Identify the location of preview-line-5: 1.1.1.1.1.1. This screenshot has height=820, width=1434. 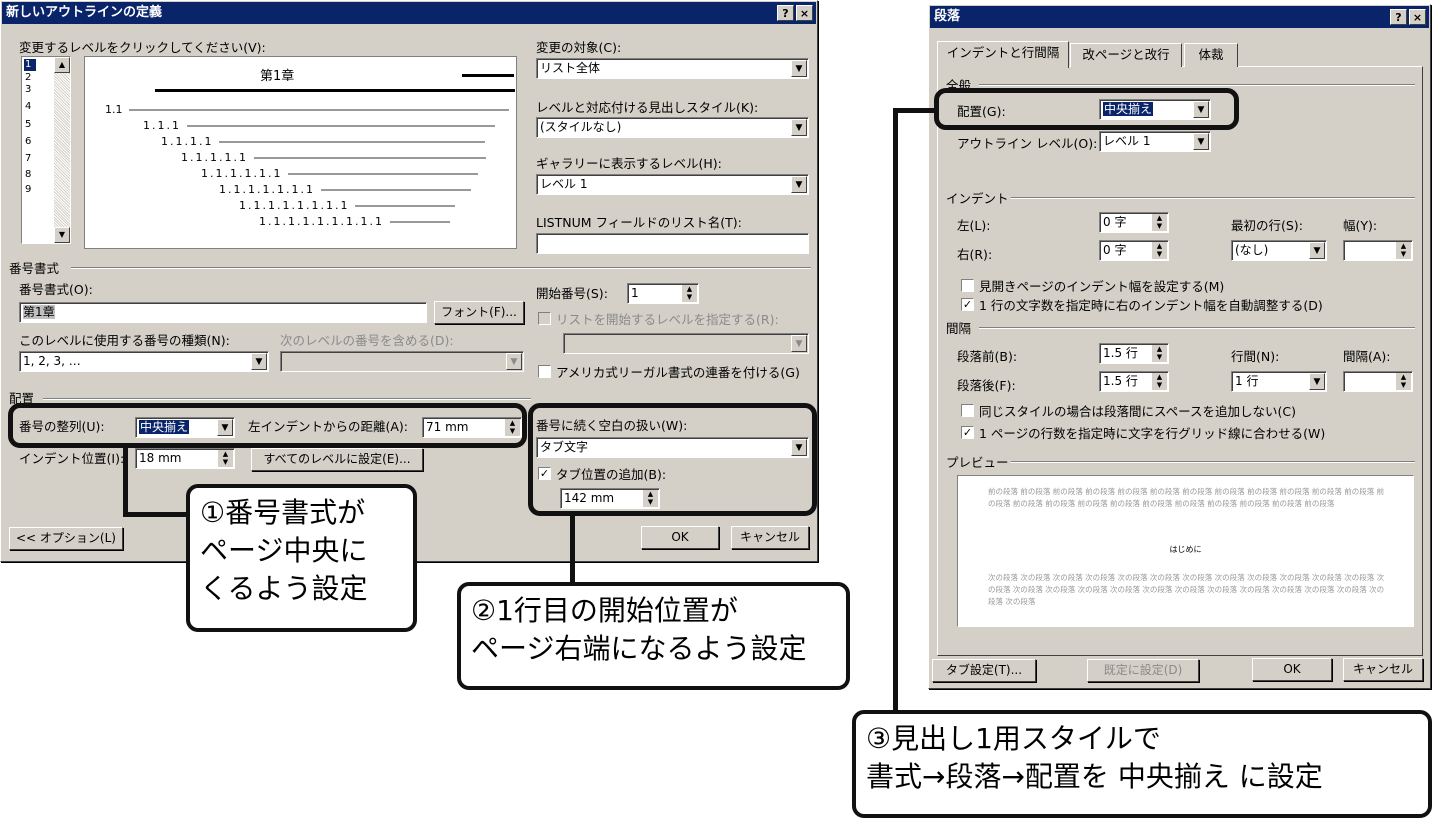
(340, 173).